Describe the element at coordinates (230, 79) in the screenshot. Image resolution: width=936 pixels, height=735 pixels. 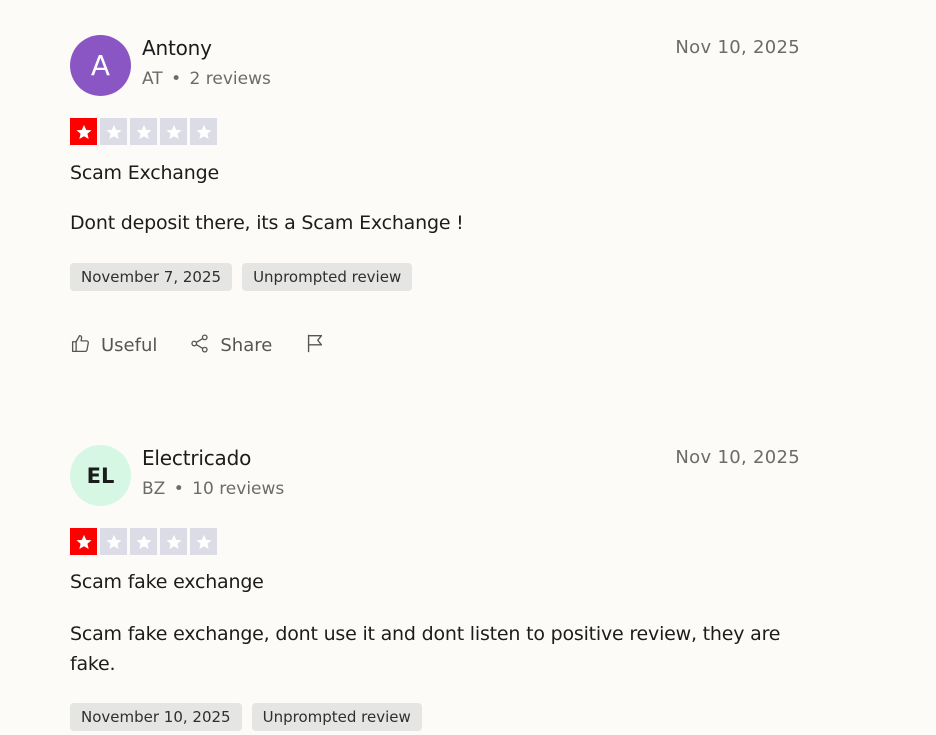
I see `reviewer-review-count: 2 reviews` at that location.